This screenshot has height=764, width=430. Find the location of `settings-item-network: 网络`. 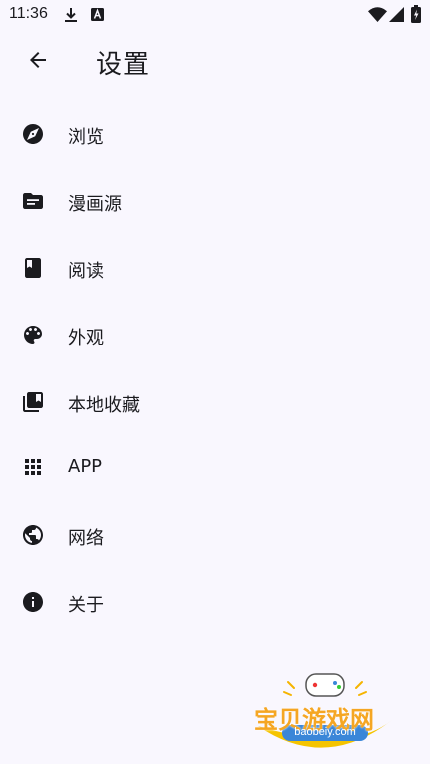

settings-item-network: 网络 is located at coordinates (215, 535).